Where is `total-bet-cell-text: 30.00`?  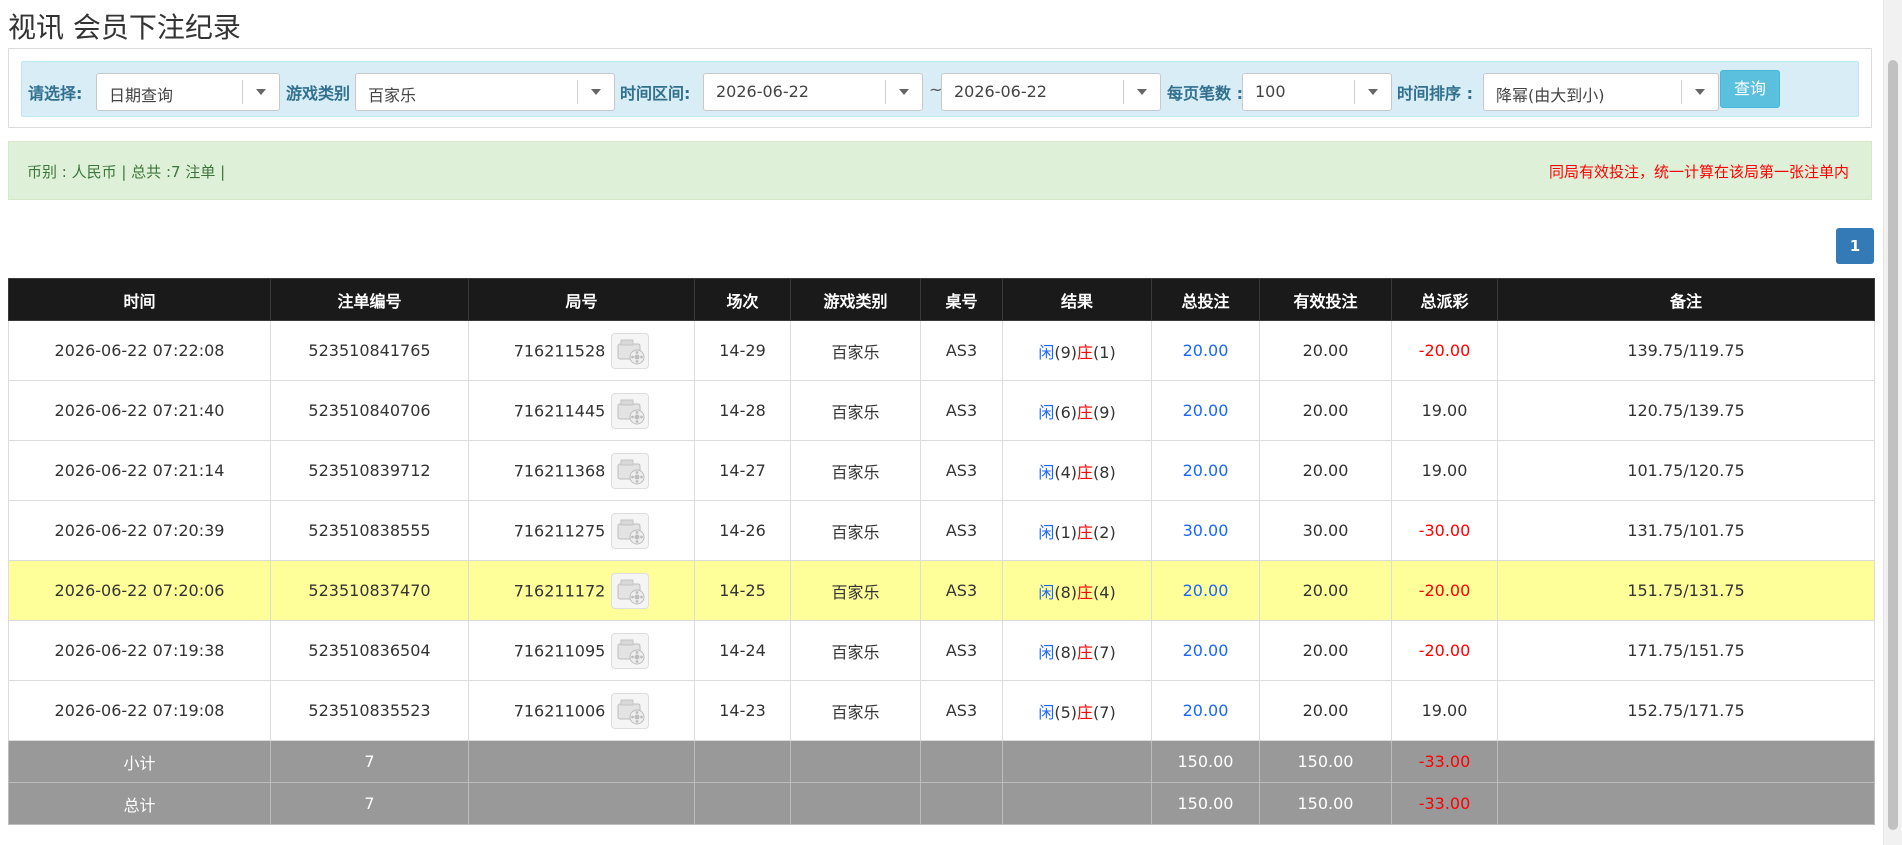
total-bet-cell-text: 30.00 is located at coordinates (1205, 530).